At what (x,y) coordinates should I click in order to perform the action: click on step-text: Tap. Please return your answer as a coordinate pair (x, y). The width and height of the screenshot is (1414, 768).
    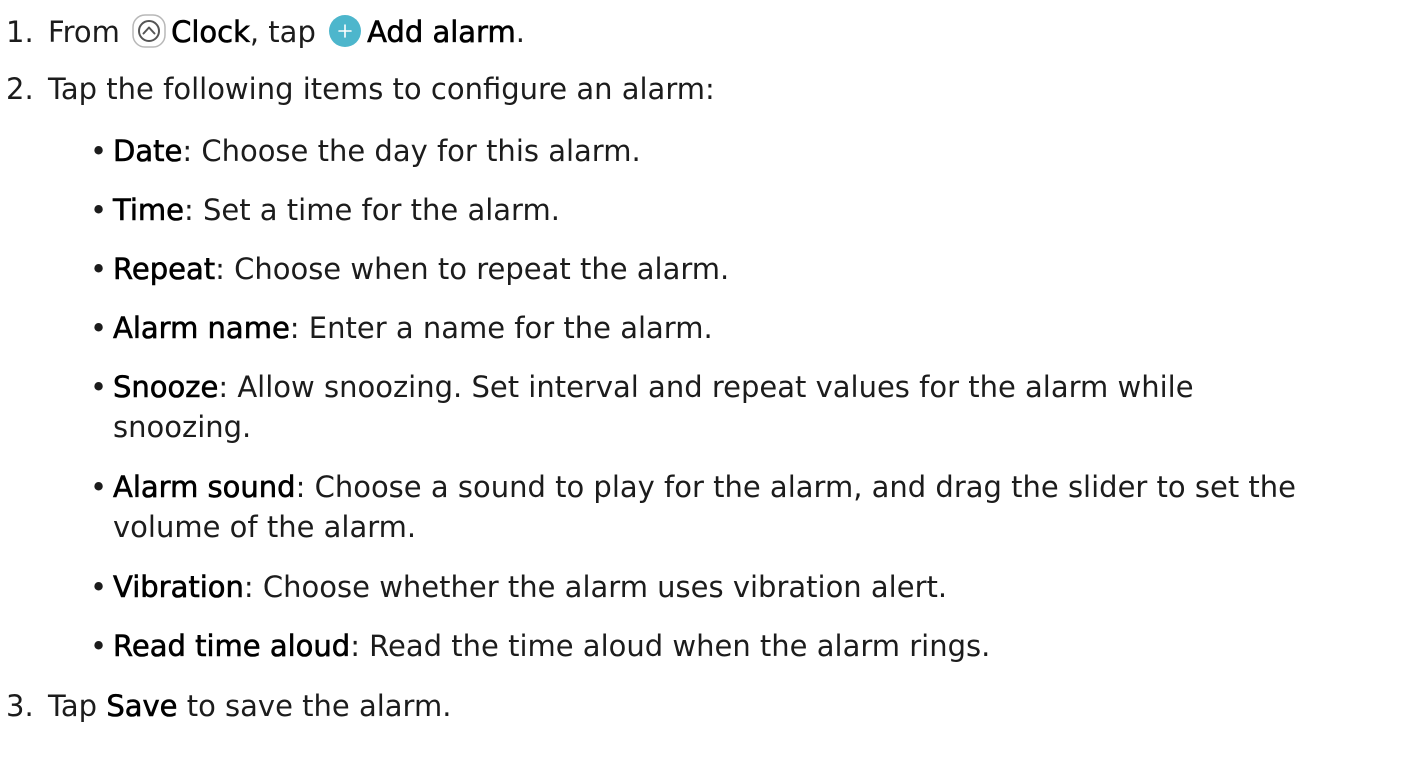
    Looking at the image, I should click on (73, 706).